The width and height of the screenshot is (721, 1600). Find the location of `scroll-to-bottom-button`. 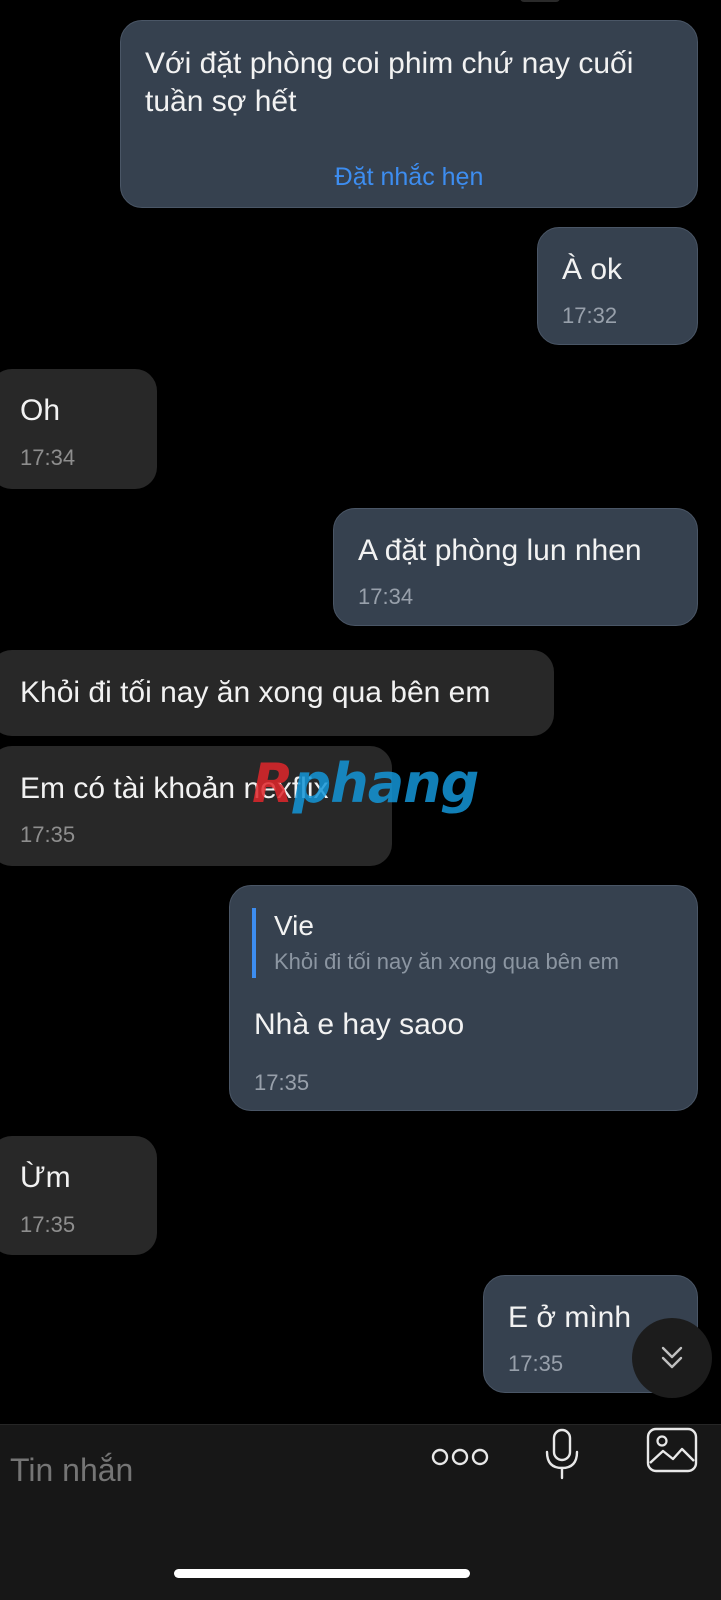

scroll-to-bottom-button is located at coordinates (672, 1358).